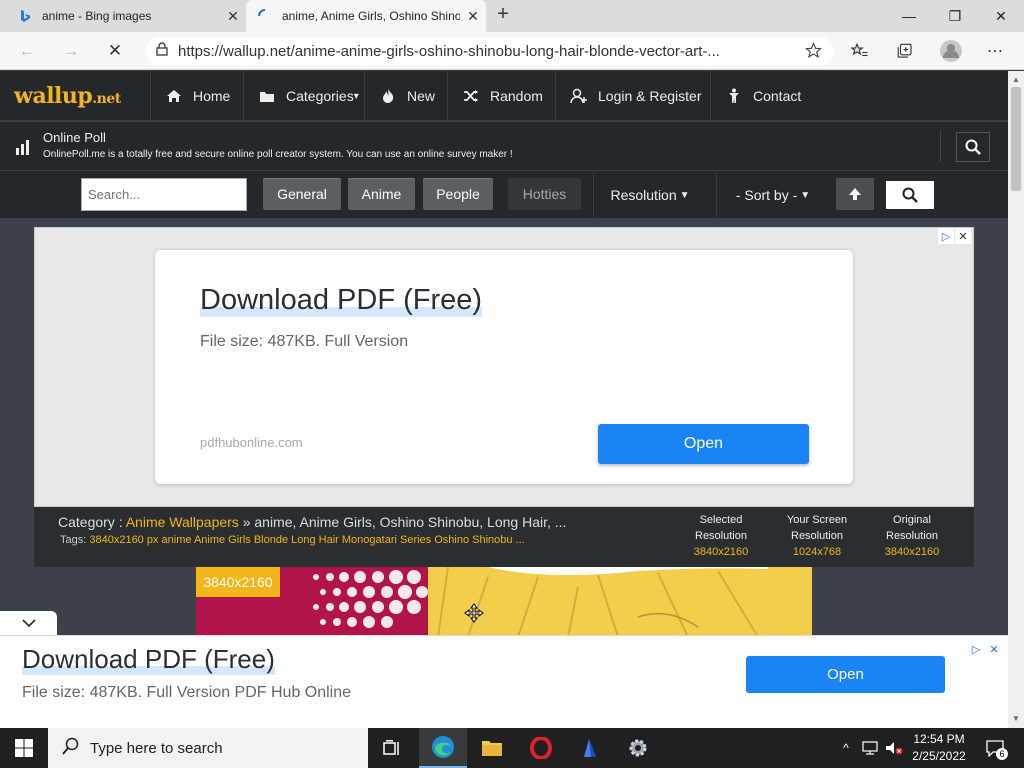  What do you see at coordinates (25, 16) in the screenshot?
I see `bing-icon` at bounding box center [25, 16].